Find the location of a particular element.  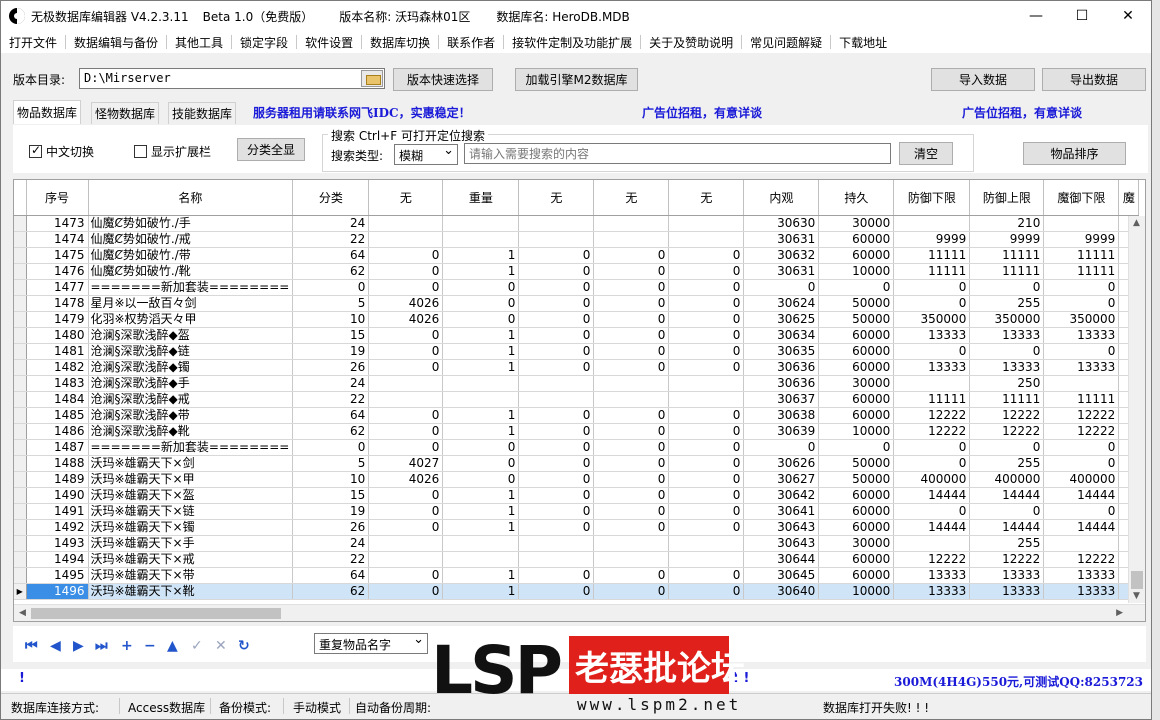

scroll-right-arrow-icon: ▶ is located at coordinates (1119, 613).